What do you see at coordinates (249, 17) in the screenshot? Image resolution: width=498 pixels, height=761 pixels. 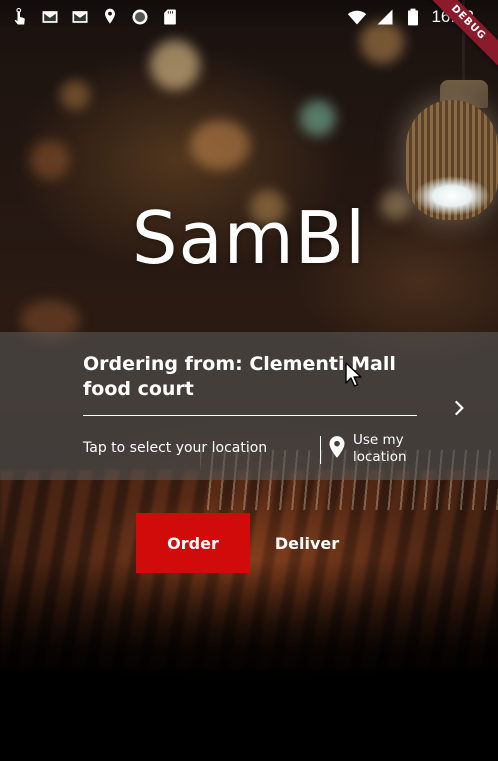 I see `status-bar: 16:32` at bounding box center [249, 17].